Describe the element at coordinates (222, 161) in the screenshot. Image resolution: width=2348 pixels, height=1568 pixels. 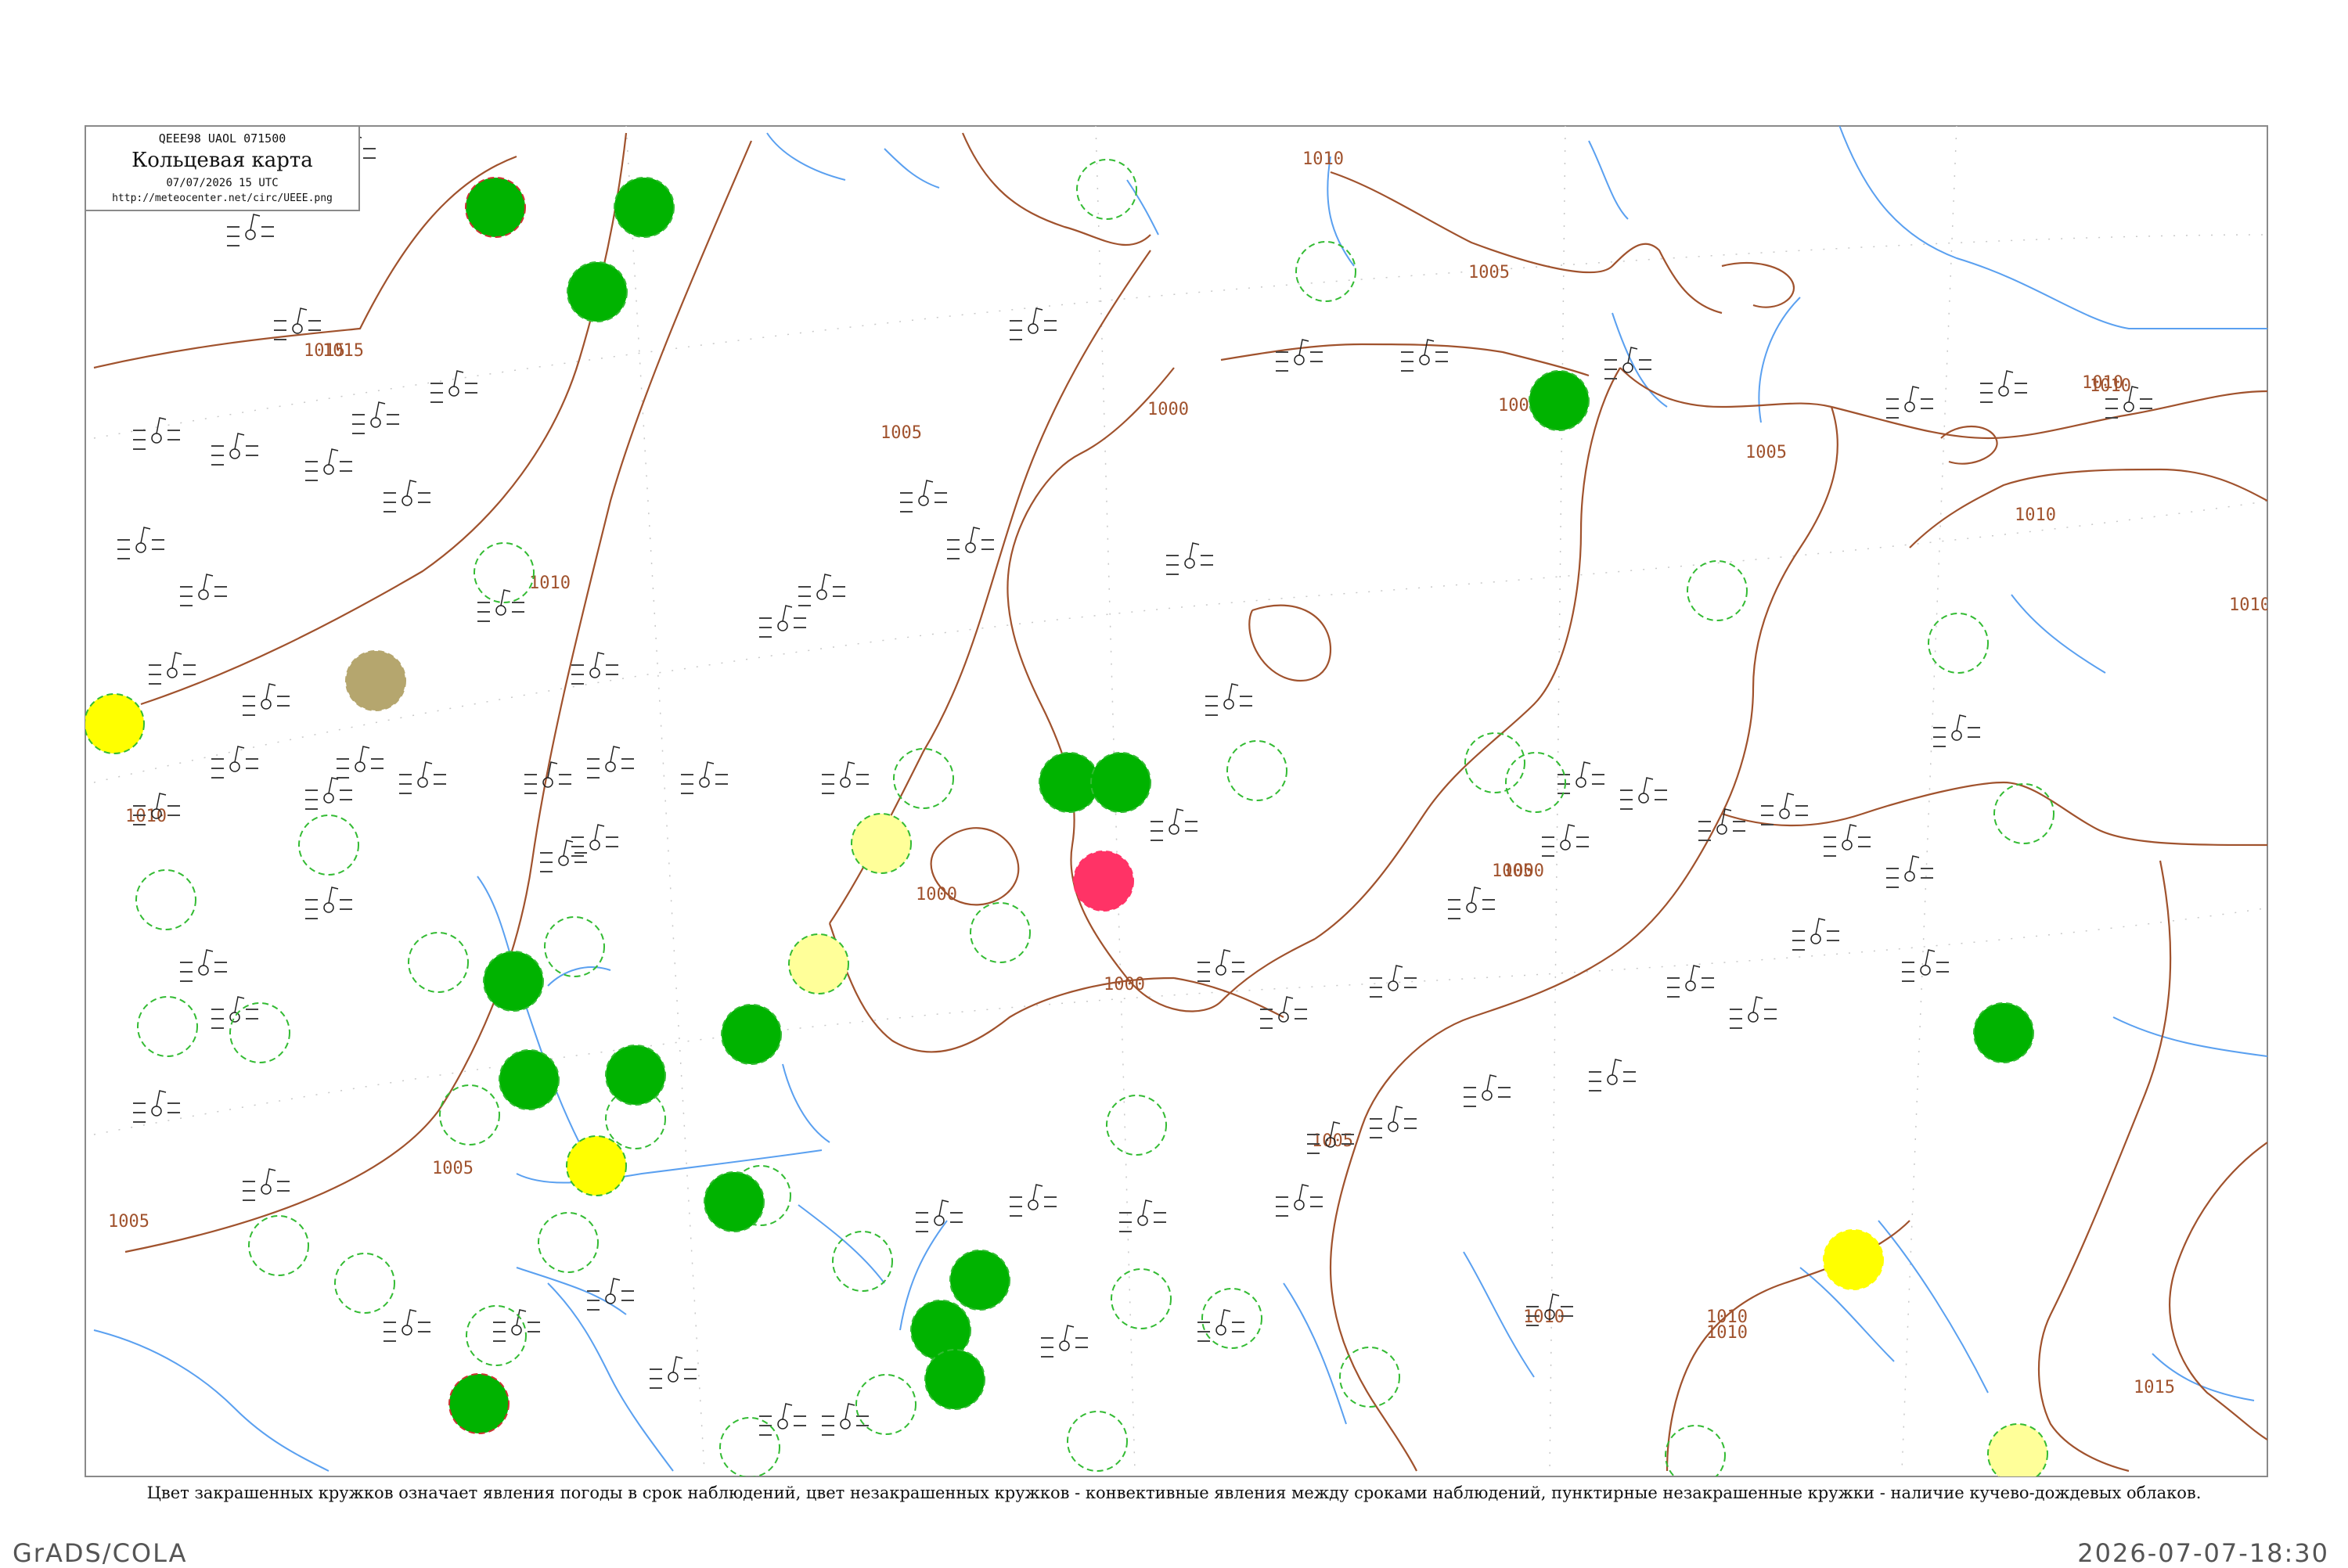
I see `map-title: Кольцевая карта` at that location.